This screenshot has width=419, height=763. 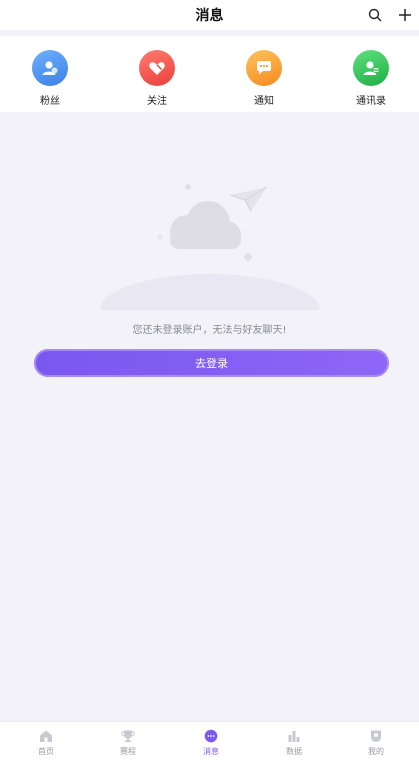 I want to click on profile-icon, so click(x=376, y=736).